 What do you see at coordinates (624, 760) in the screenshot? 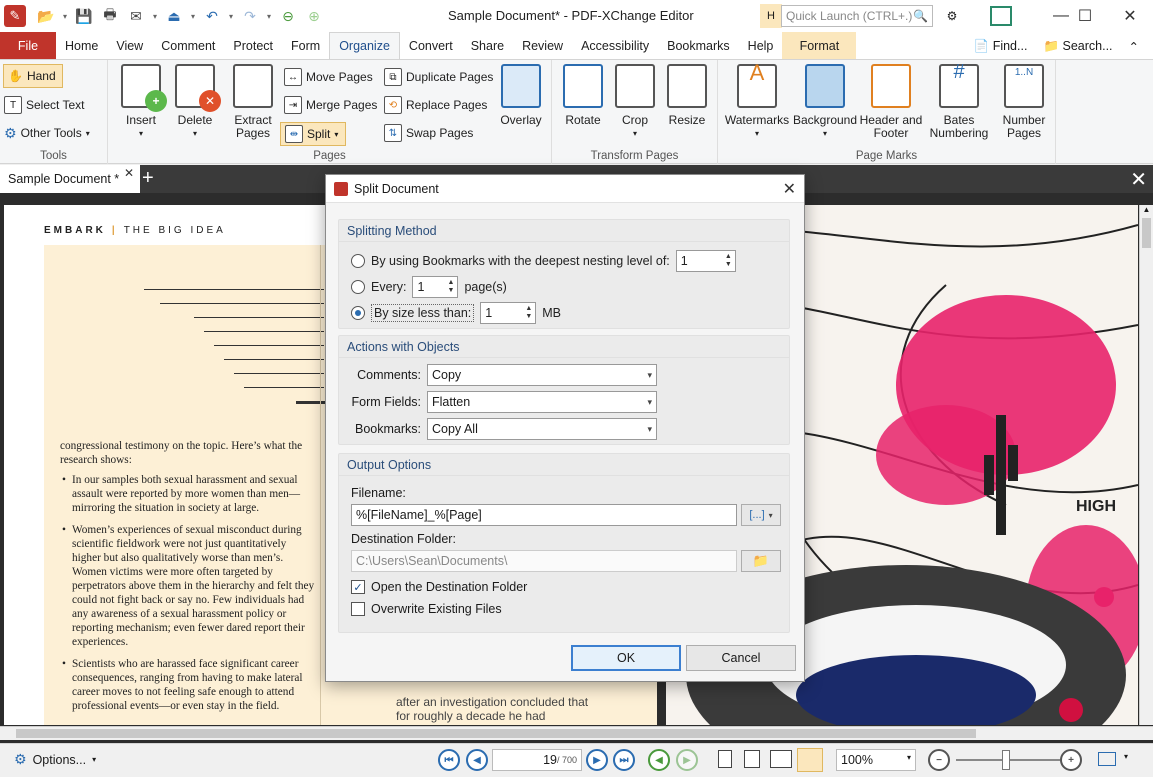
I see `last-page-button: ⏭` at bounding box center [624, 760].